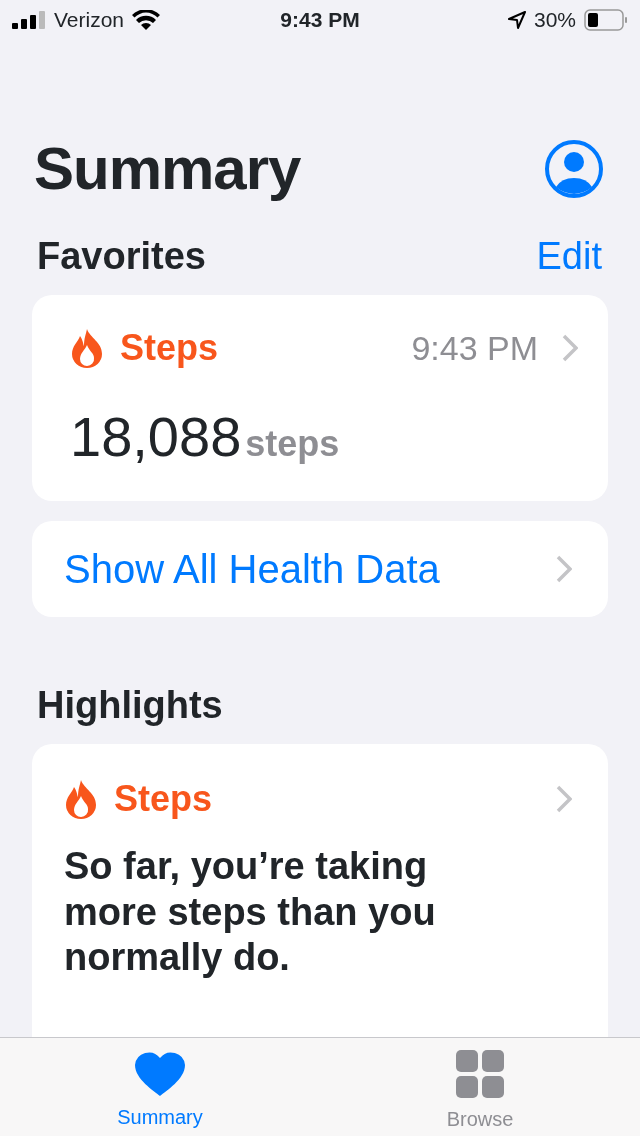 This screenshot has height=1136, width=640. Describe the element at coordinates (320, 569) in the screenshot. I see `show-all-button: Show All Health Data` at that location.